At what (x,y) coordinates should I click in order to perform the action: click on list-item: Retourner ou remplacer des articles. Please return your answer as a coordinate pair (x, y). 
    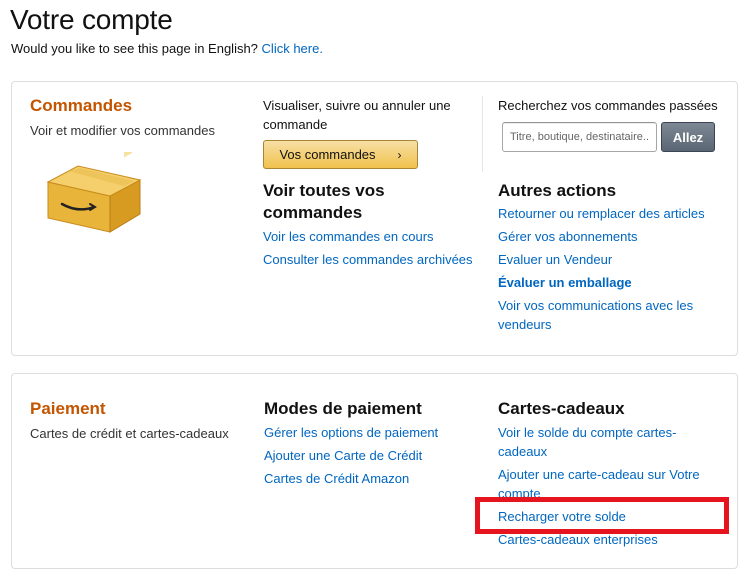
    Looking at the image, I should click on (609, 213).